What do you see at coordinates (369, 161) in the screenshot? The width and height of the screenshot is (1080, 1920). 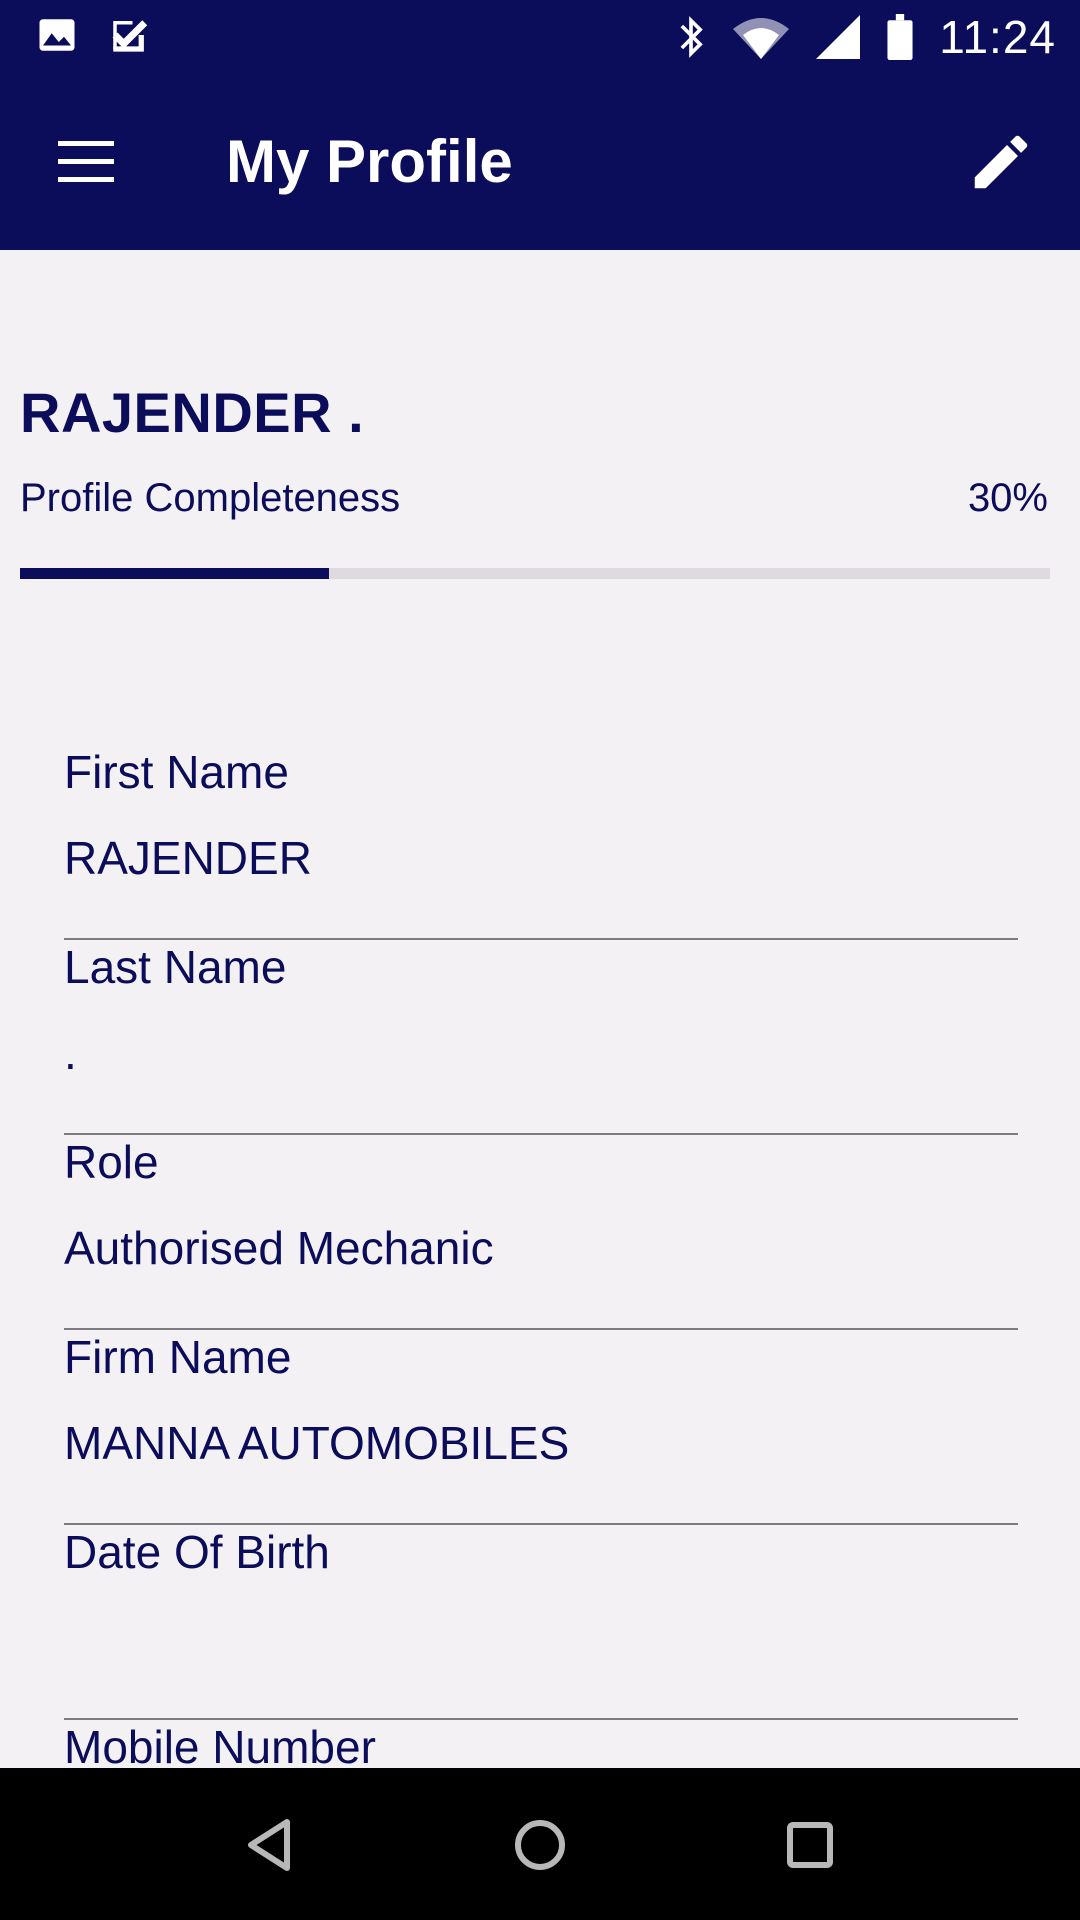 I see `page-title: My Profile` at bounding box center [369, 161].